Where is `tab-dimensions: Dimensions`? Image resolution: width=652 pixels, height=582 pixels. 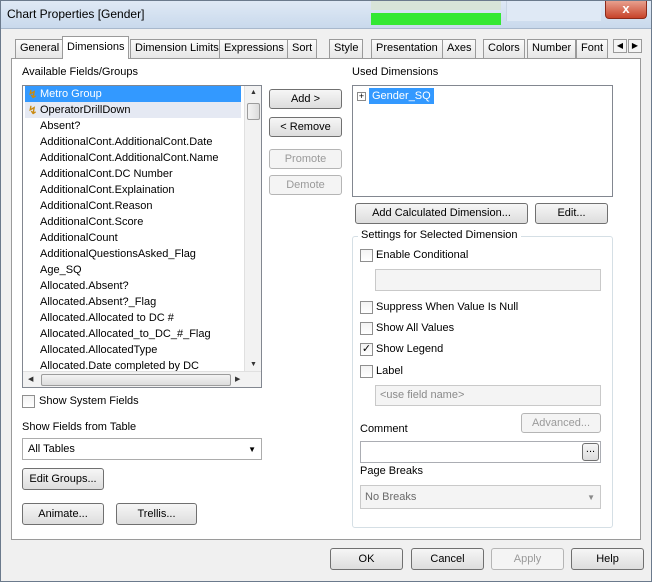
tab-dimensions: Dimensions is located at coordinates (96, 47).